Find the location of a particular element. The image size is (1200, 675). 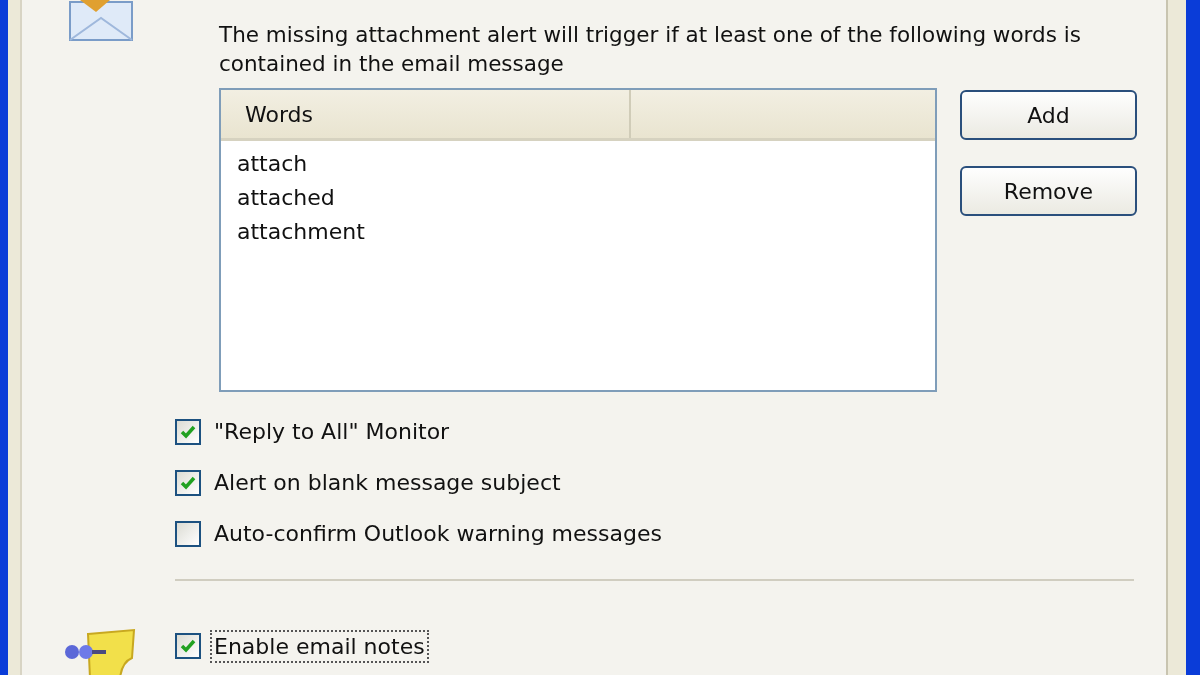

checkbox-label: Enable email notes is located at coordinates (319, 646).